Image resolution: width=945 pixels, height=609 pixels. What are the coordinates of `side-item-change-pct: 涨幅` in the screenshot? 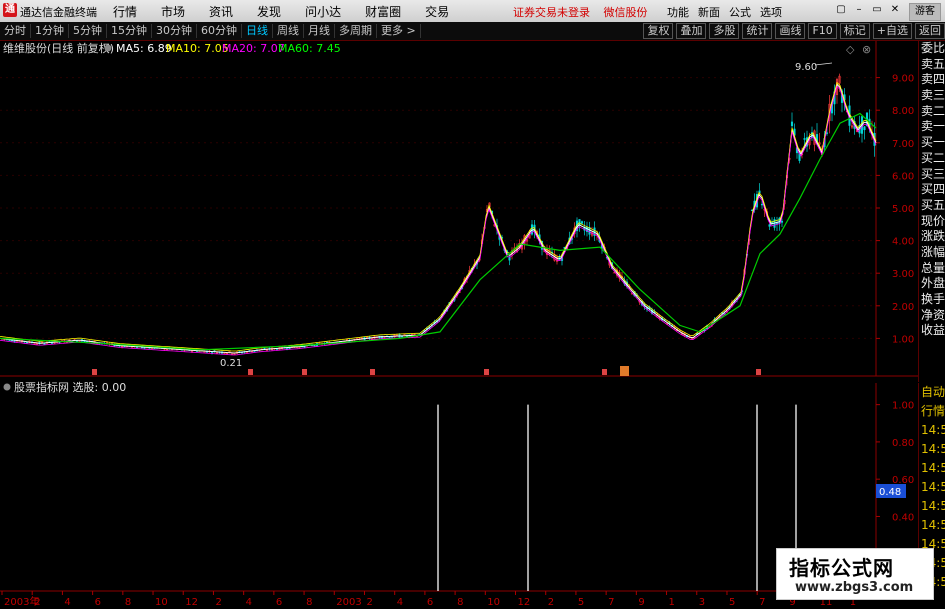 It's located at (932, 253).